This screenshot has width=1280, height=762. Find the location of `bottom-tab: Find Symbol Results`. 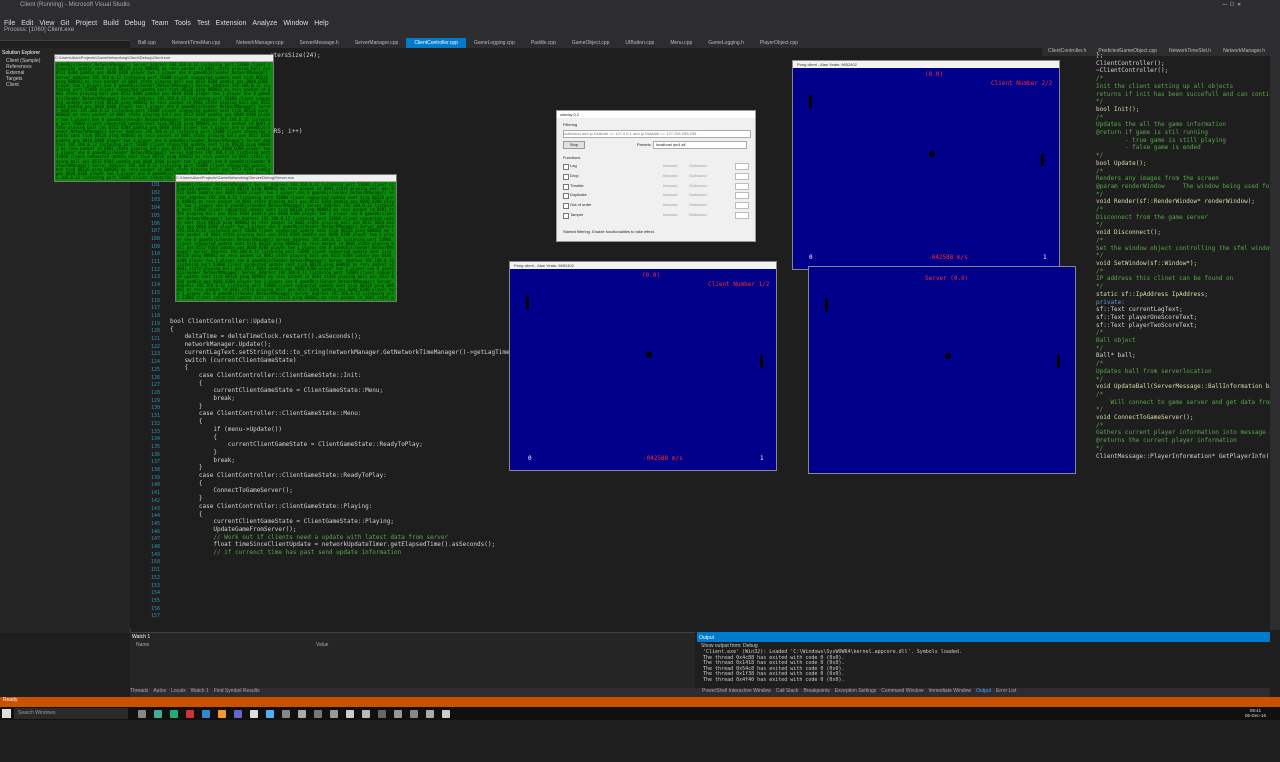

bottom-tab: Find Symbol Results is located at coordinates (237, 691).